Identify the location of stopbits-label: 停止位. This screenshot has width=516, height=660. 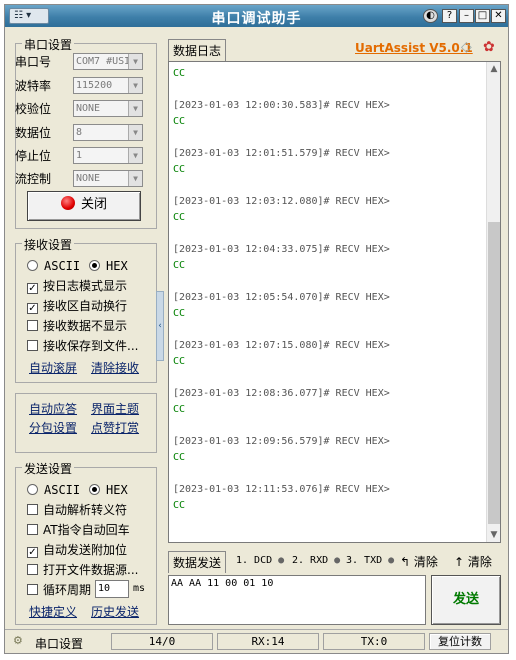
(33, 156).